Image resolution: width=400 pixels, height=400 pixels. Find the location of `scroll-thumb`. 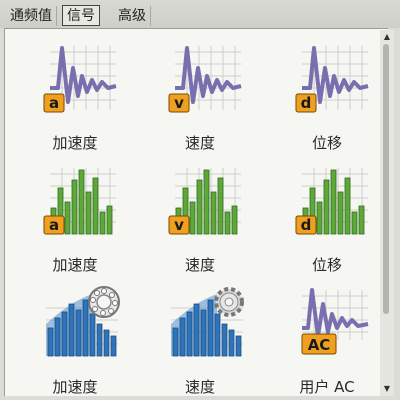

scroll-thumb is located at coordinates (386, 179).